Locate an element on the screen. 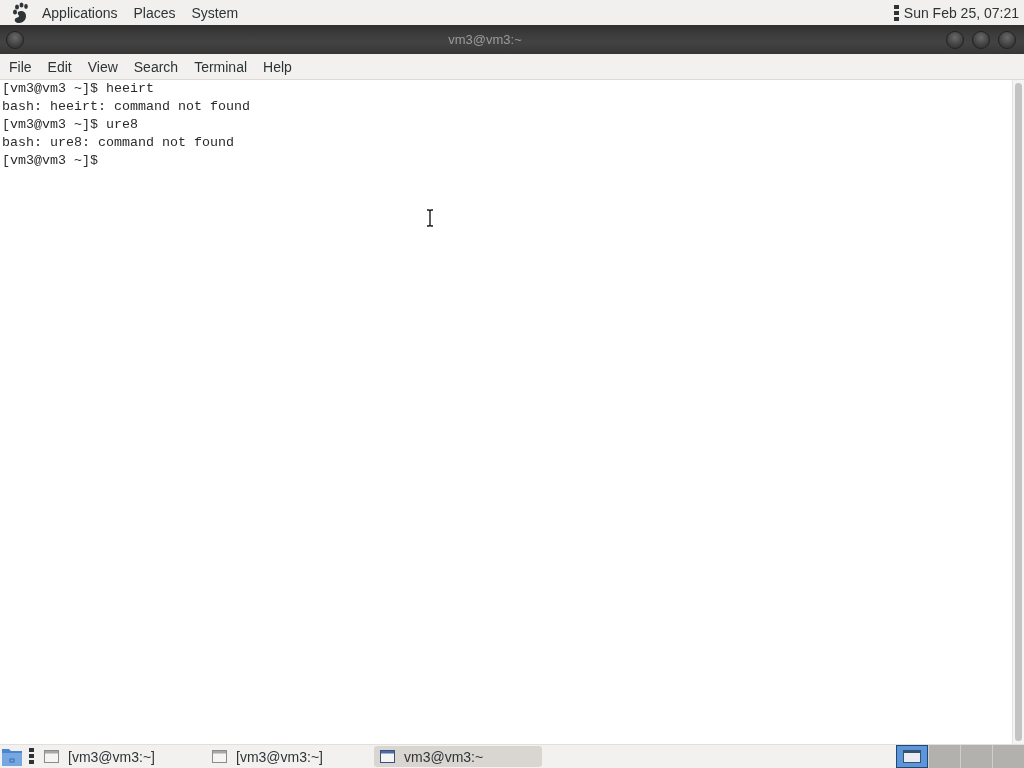 This screenshot has height=768, width=1024. panel-menu: System is located at coordinates (215, 12).